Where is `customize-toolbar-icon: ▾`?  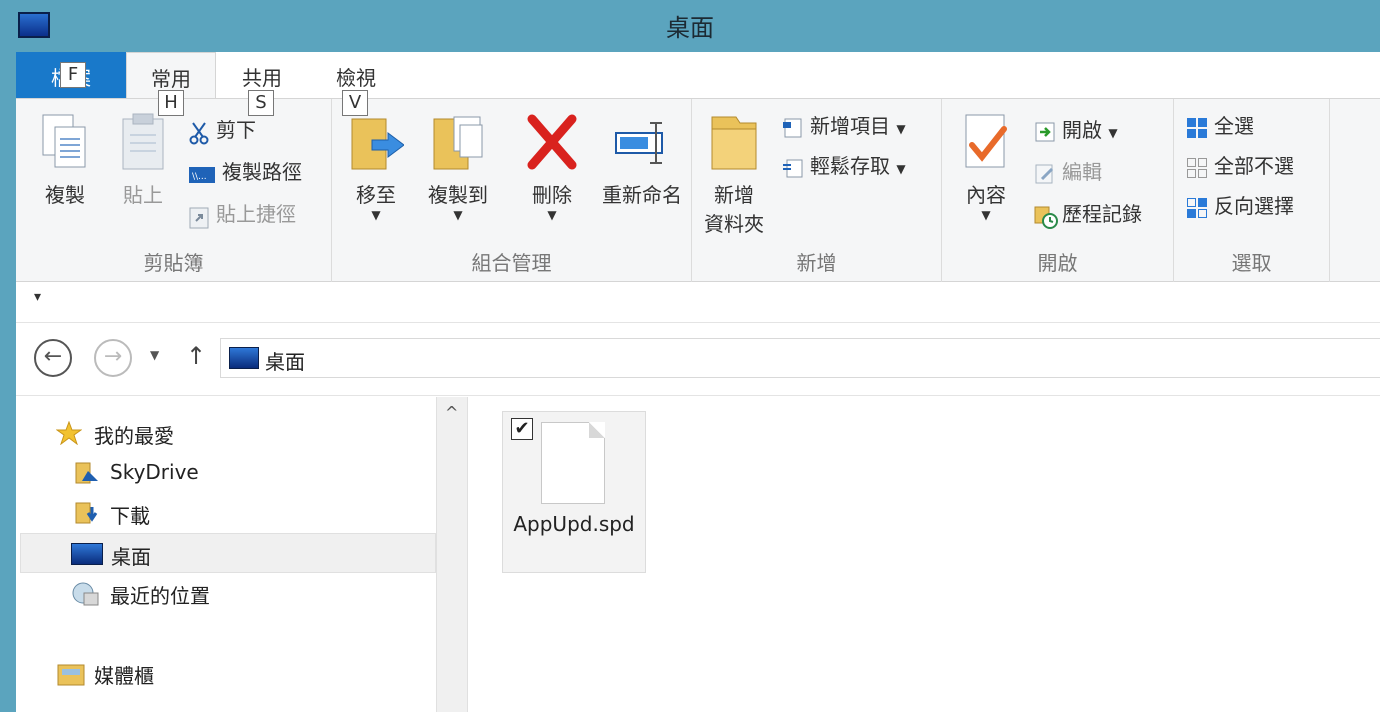
customize-toolbar-icon: ▾ is located at coordinates (37, 297).